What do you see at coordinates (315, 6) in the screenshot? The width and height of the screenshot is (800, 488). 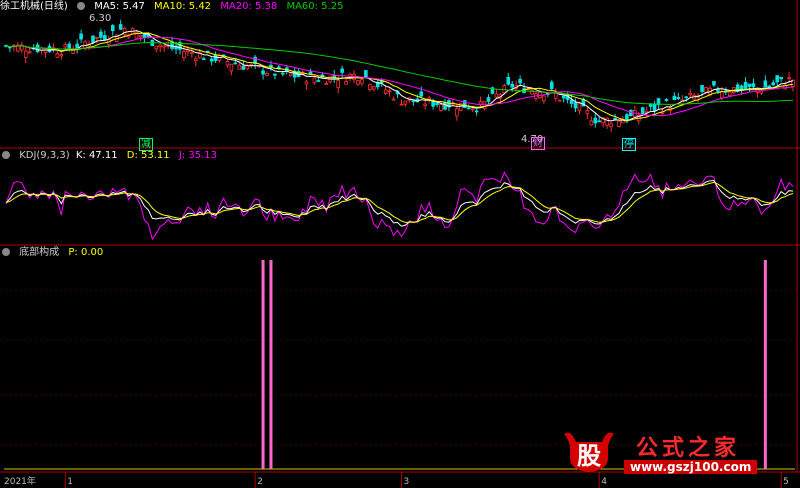 I see `ma60-legend: MA60: 5.25` at bounding box center [315, 6].